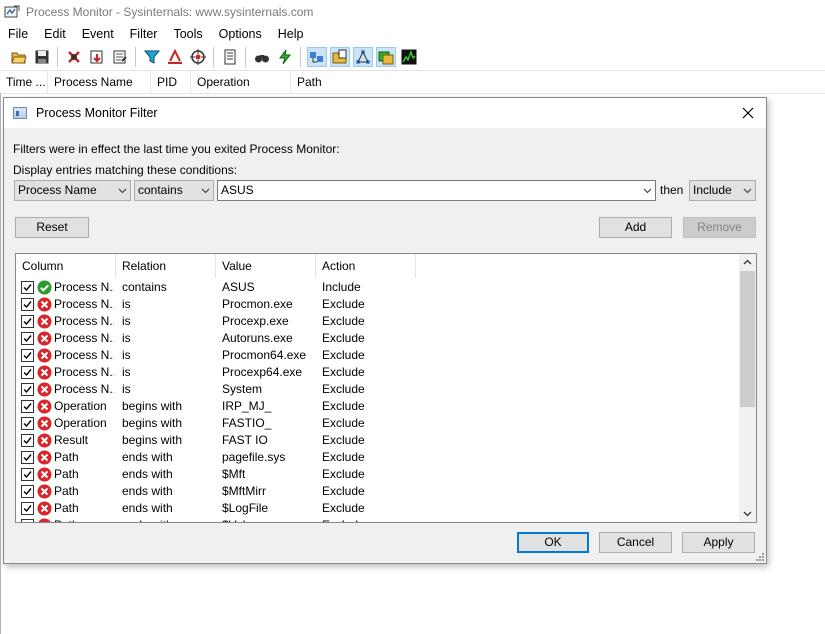  I want to click on registry-activity-icon, so click(316, 57).